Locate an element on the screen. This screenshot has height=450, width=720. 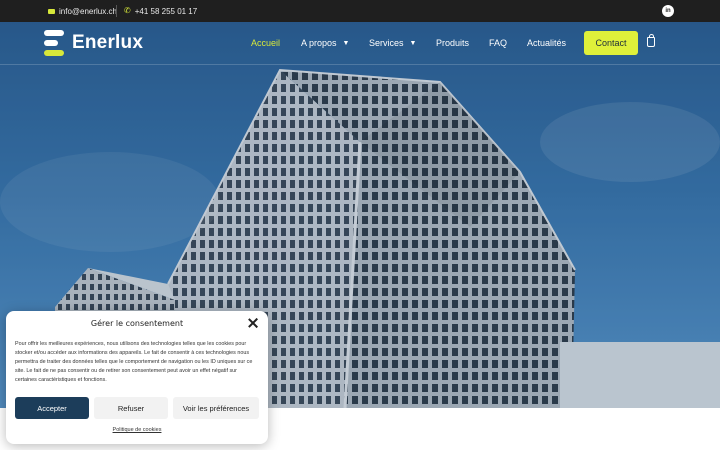
site-logo: Enerlux is located at coordinates (93, 43).